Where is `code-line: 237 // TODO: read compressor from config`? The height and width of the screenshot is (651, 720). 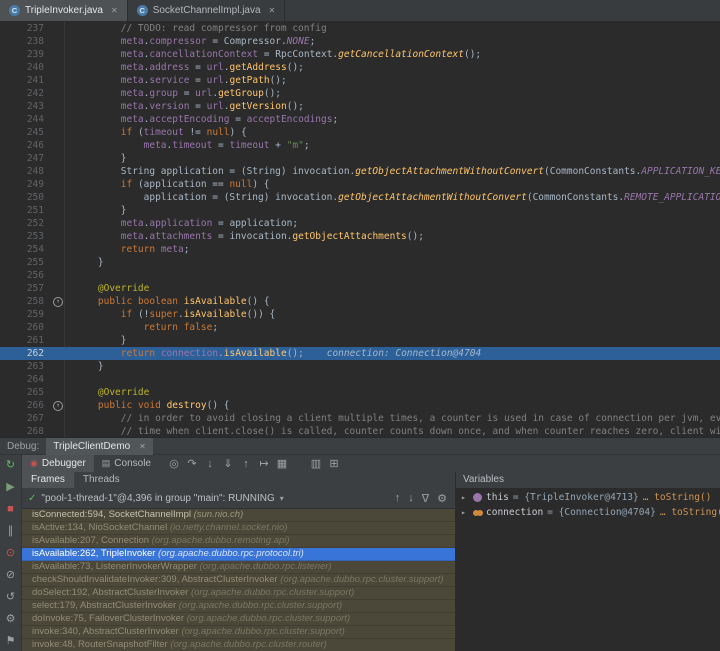 code-line: 237 // TODO: read compressor from config is located at coordinates (360, 28).